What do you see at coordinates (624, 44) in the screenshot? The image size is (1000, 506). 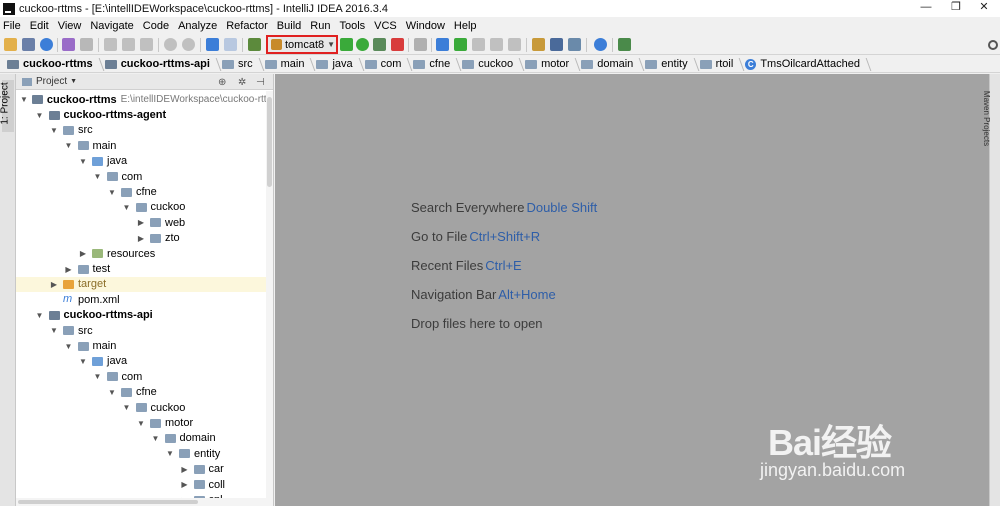 I see `android-device-icon` at bounding box center [624, 44].